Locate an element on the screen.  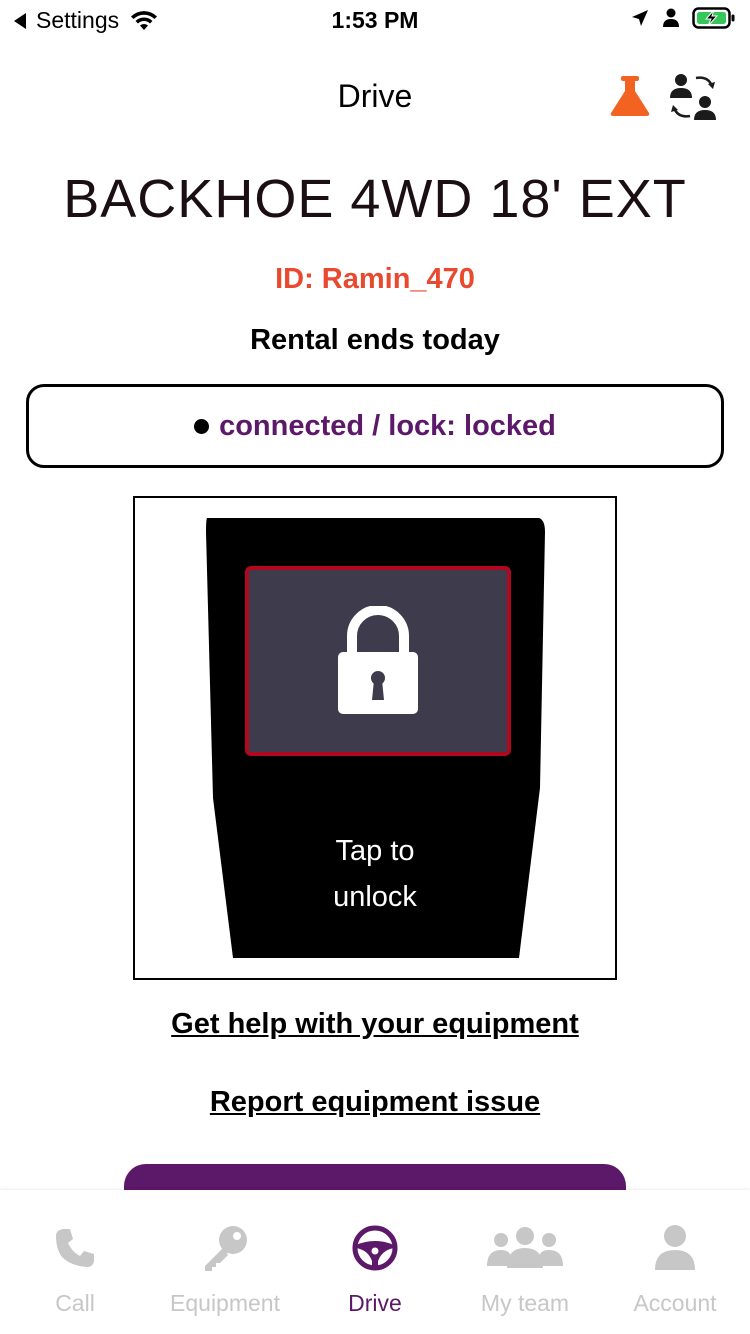
tab-my-team-label: My team is located at coordinates (525, 1303).